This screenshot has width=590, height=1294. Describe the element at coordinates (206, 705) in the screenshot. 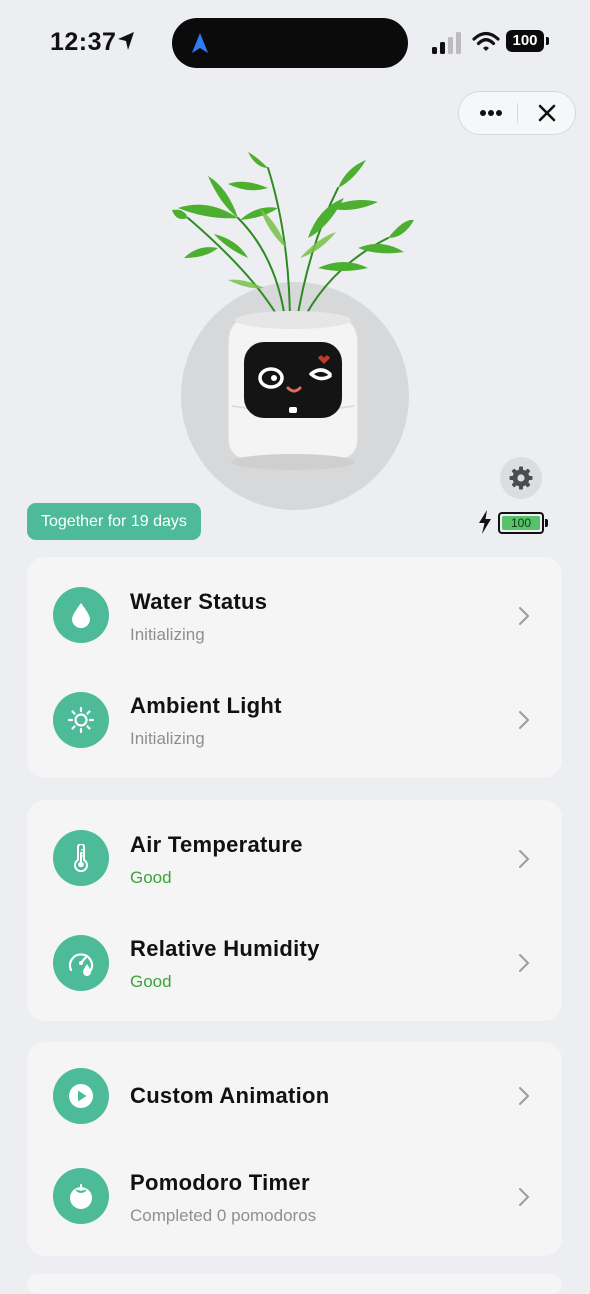

I see `row-title: Ambient Light` at that location.